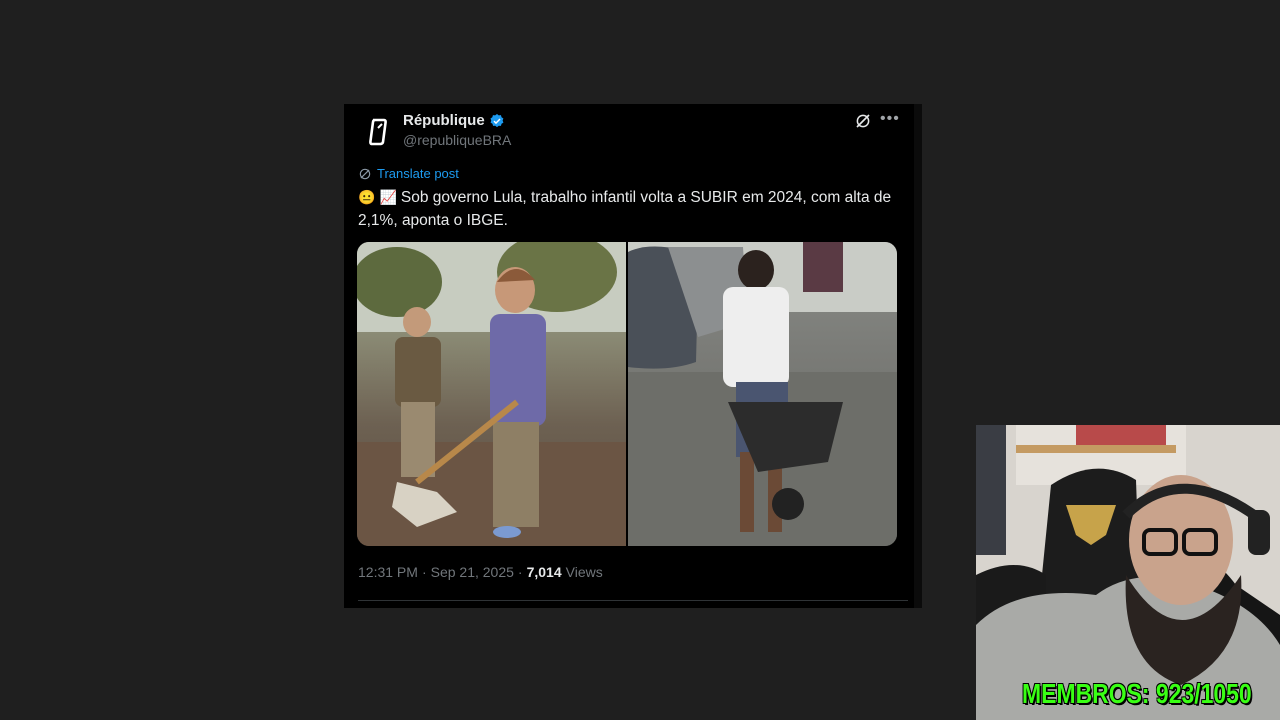 This screenshot has width=1280, height=720. I want to click on webcam-overlay, so click(1128, 572).